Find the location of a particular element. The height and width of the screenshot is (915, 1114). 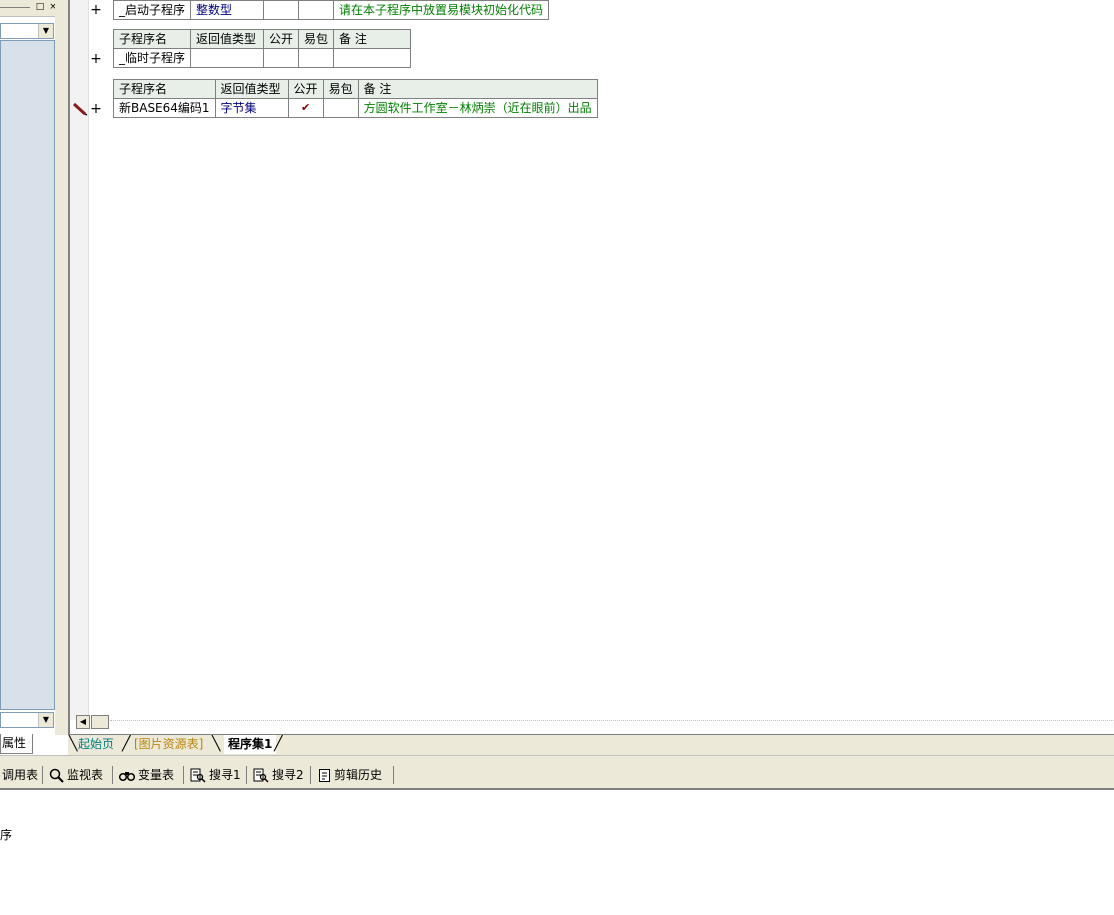

toolbar-call-table: 调用表 is located at coordinates (20, 775).